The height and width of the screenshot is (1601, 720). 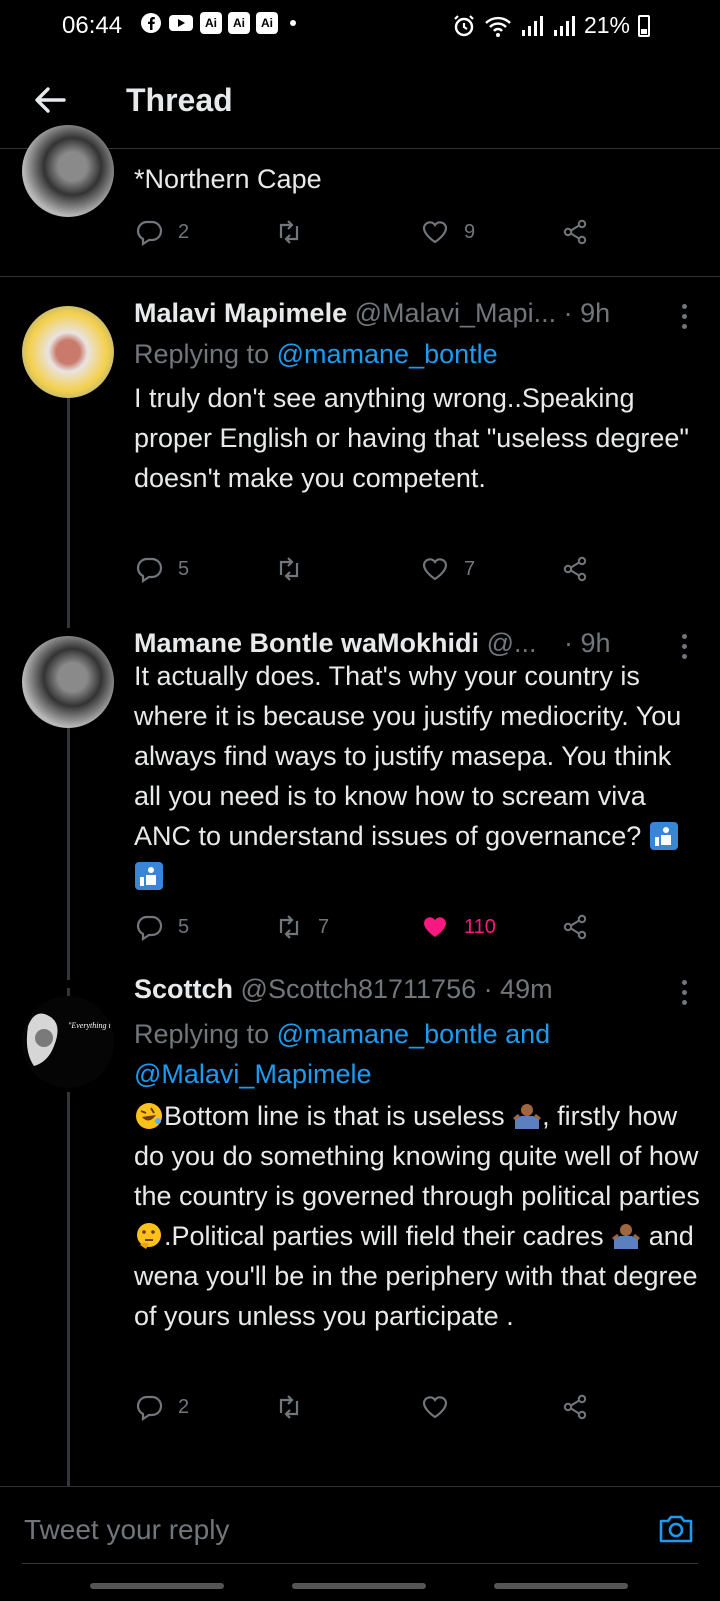 I want to click on reply-input-underline, so click(x=360, y=1563).